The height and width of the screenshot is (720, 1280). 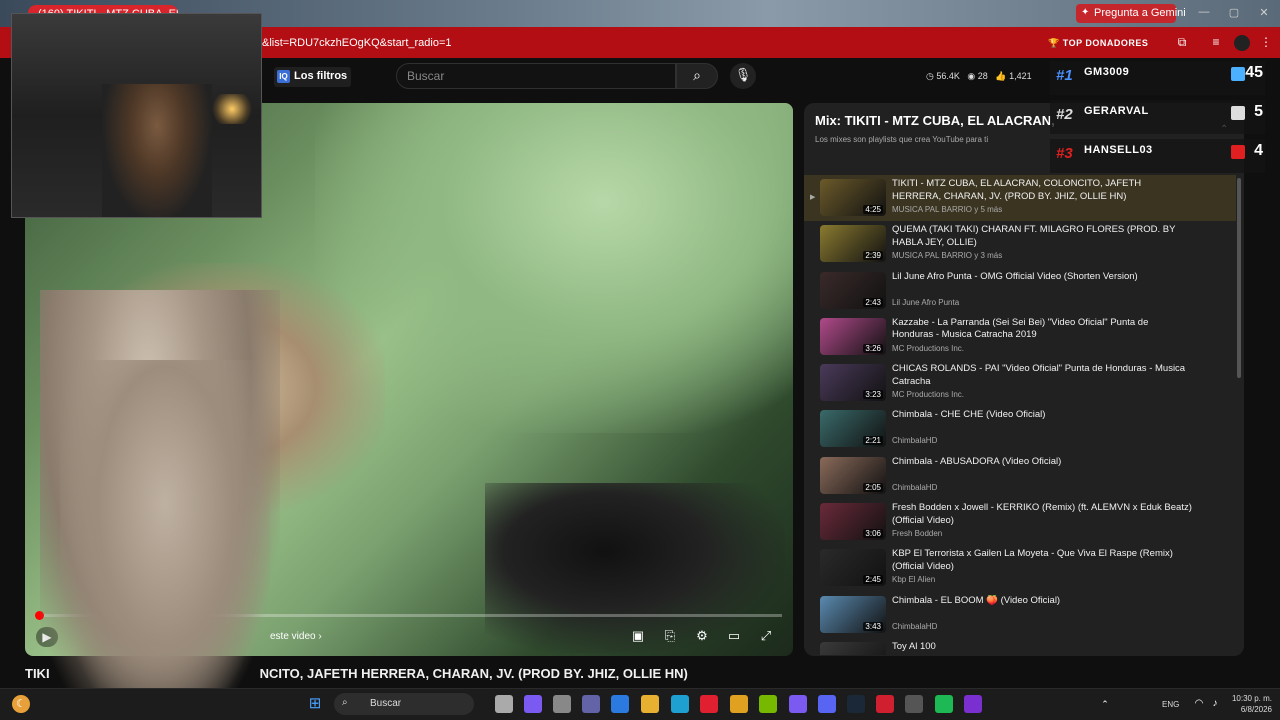 I want to click on gemini-button: ✦ Pregunta a Gemini, so click(x=1131, y=13).